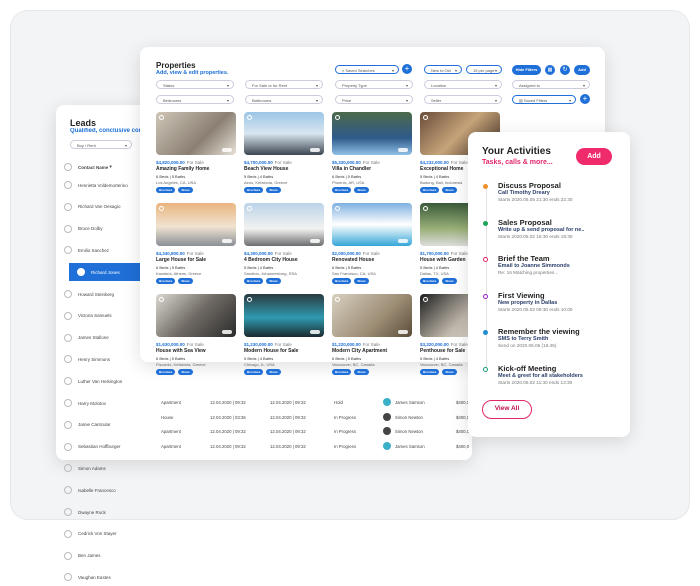 This screenshot has width=700, height=586. Describe the element at coordinates (284, 84) in the screenshot. I see `filter-select: For Sale or for Rent` at that location.